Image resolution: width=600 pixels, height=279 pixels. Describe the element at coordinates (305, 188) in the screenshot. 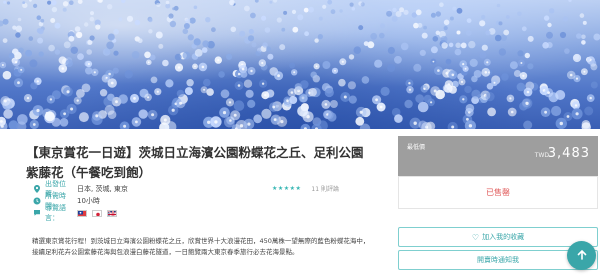

I see `rating: ★★★★★ 11 則評論` at that location.